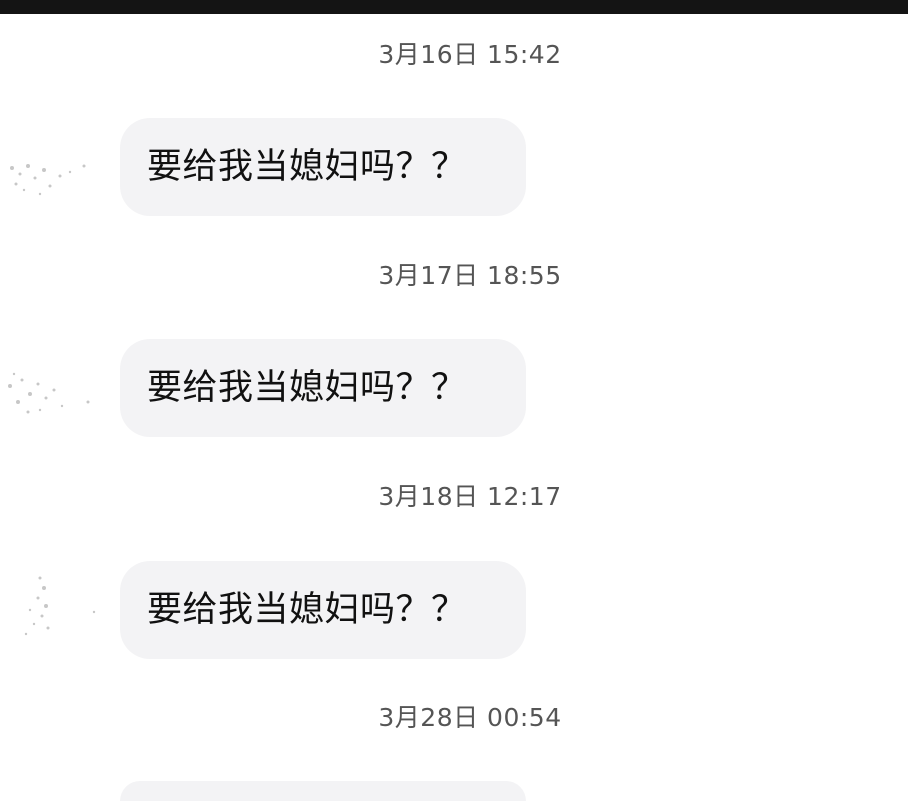 The image size is (908, 801). I want to click on message-timestamp: 3月28日 00:54, so click(470, 717).